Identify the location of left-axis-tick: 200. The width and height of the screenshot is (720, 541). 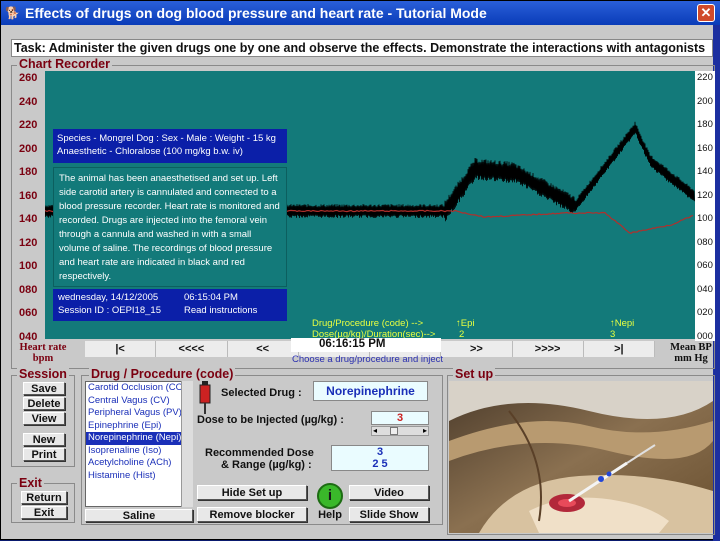
(28, 148).